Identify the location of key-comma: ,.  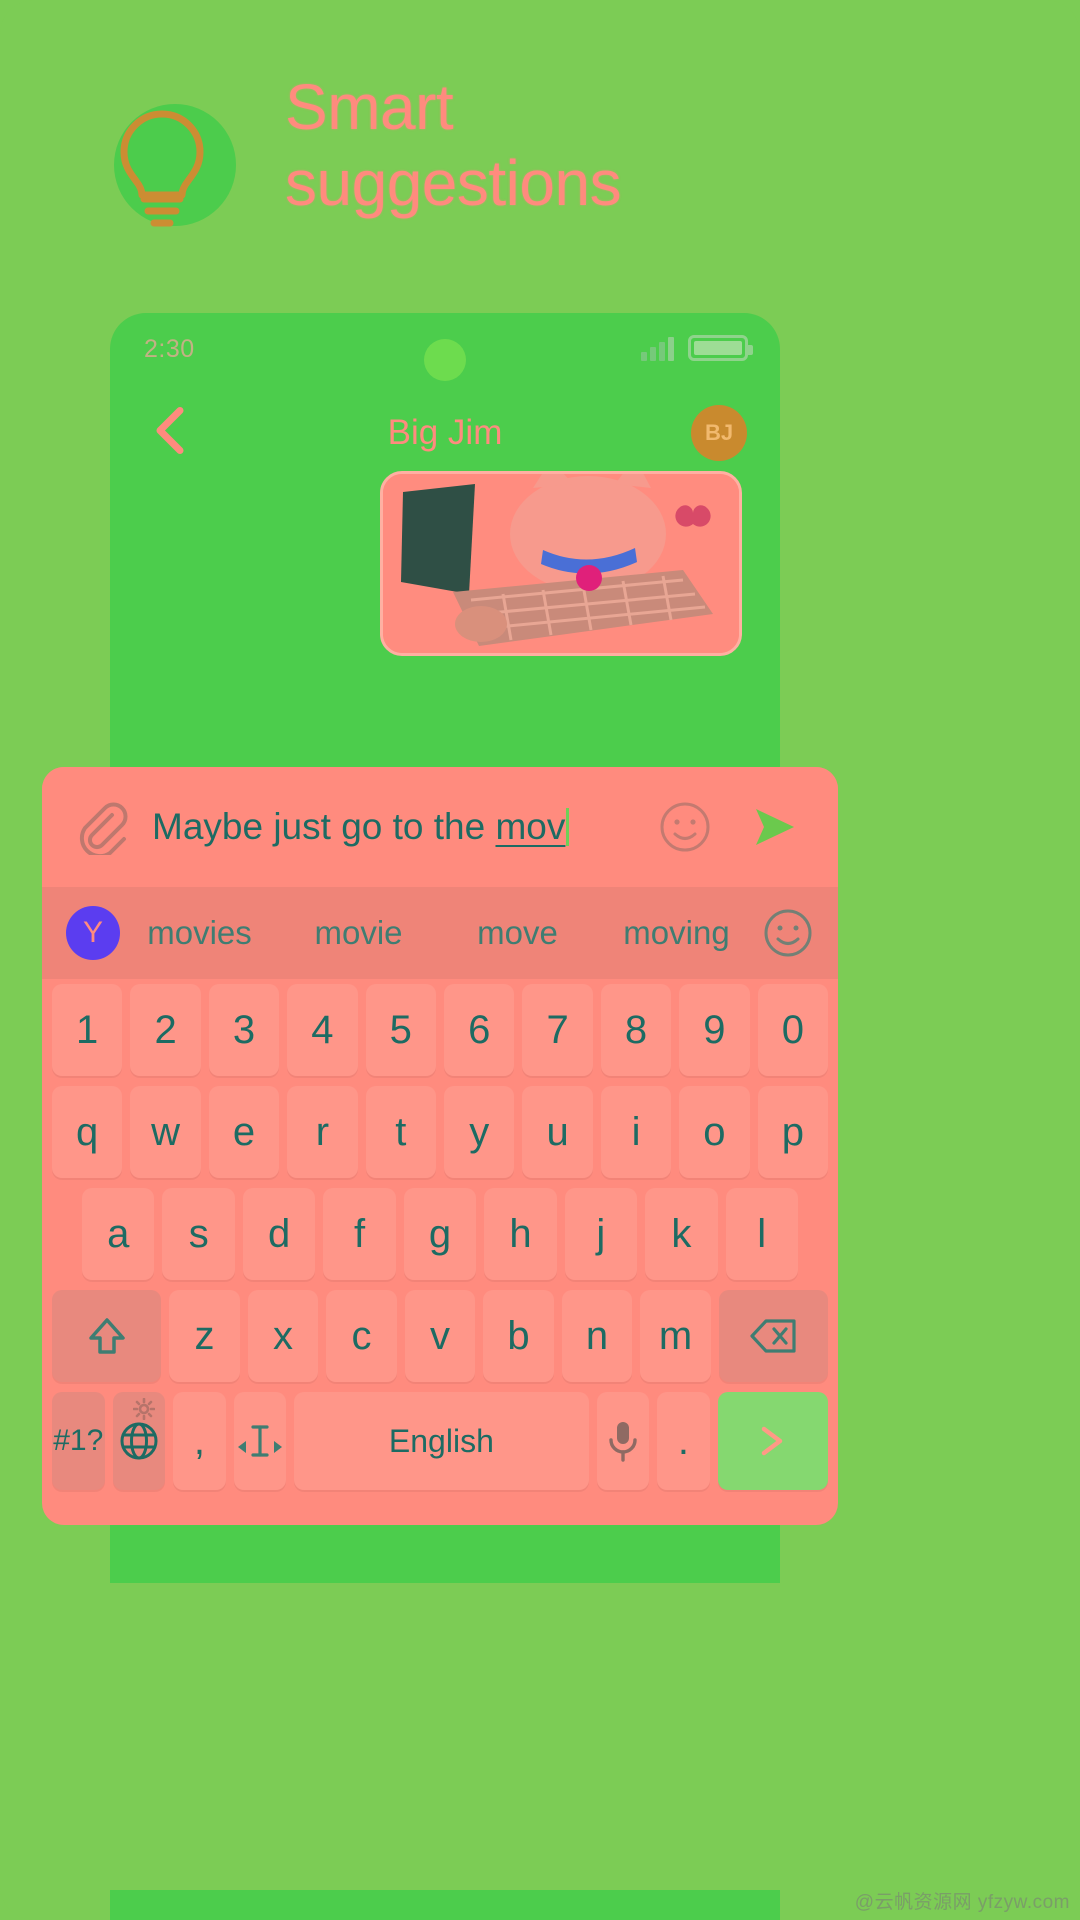
(199, 1441).